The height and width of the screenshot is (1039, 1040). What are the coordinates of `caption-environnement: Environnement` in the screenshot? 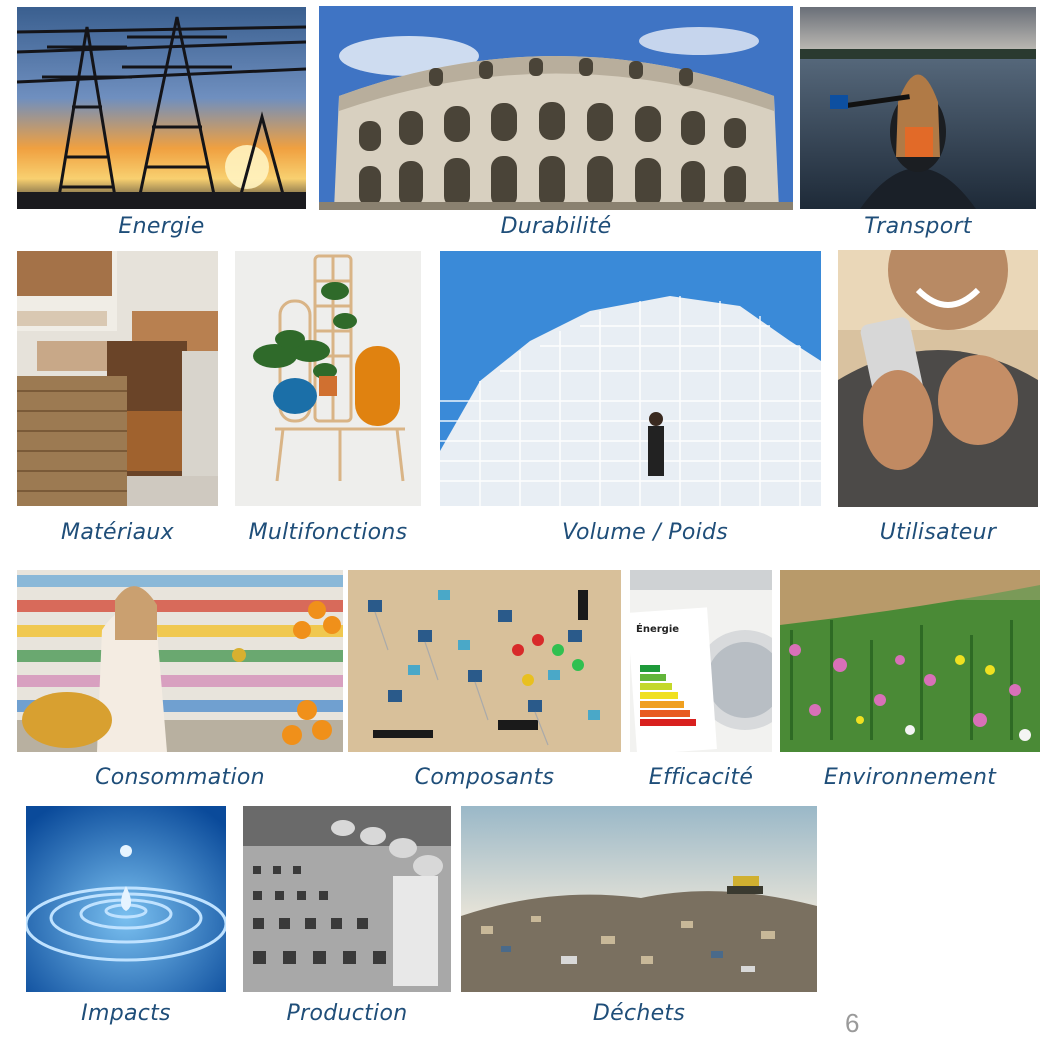 It's located at (910, 777).